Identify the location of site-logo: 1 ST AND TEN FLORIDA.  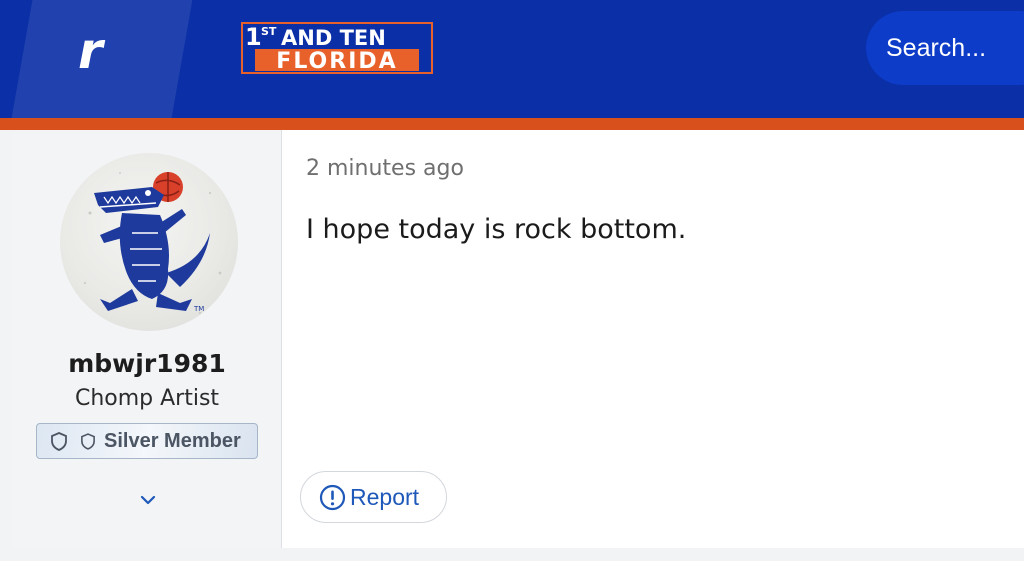
(337, 48).